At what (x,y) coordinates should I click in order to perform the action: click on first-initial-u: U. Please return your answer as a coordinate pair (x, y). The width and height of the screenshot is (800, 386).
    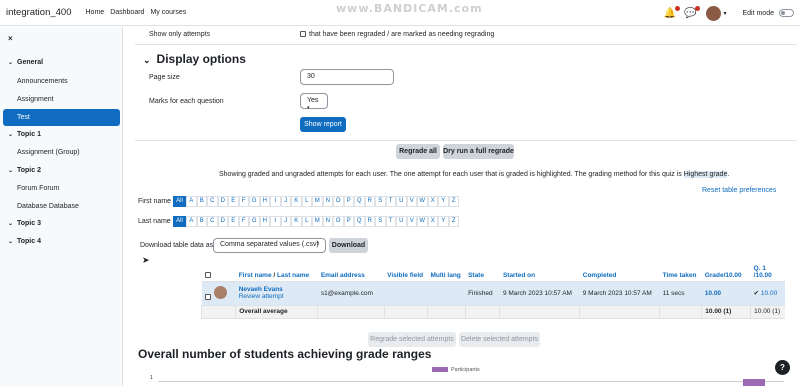
    Looking at the image, I should click on (401, 201).